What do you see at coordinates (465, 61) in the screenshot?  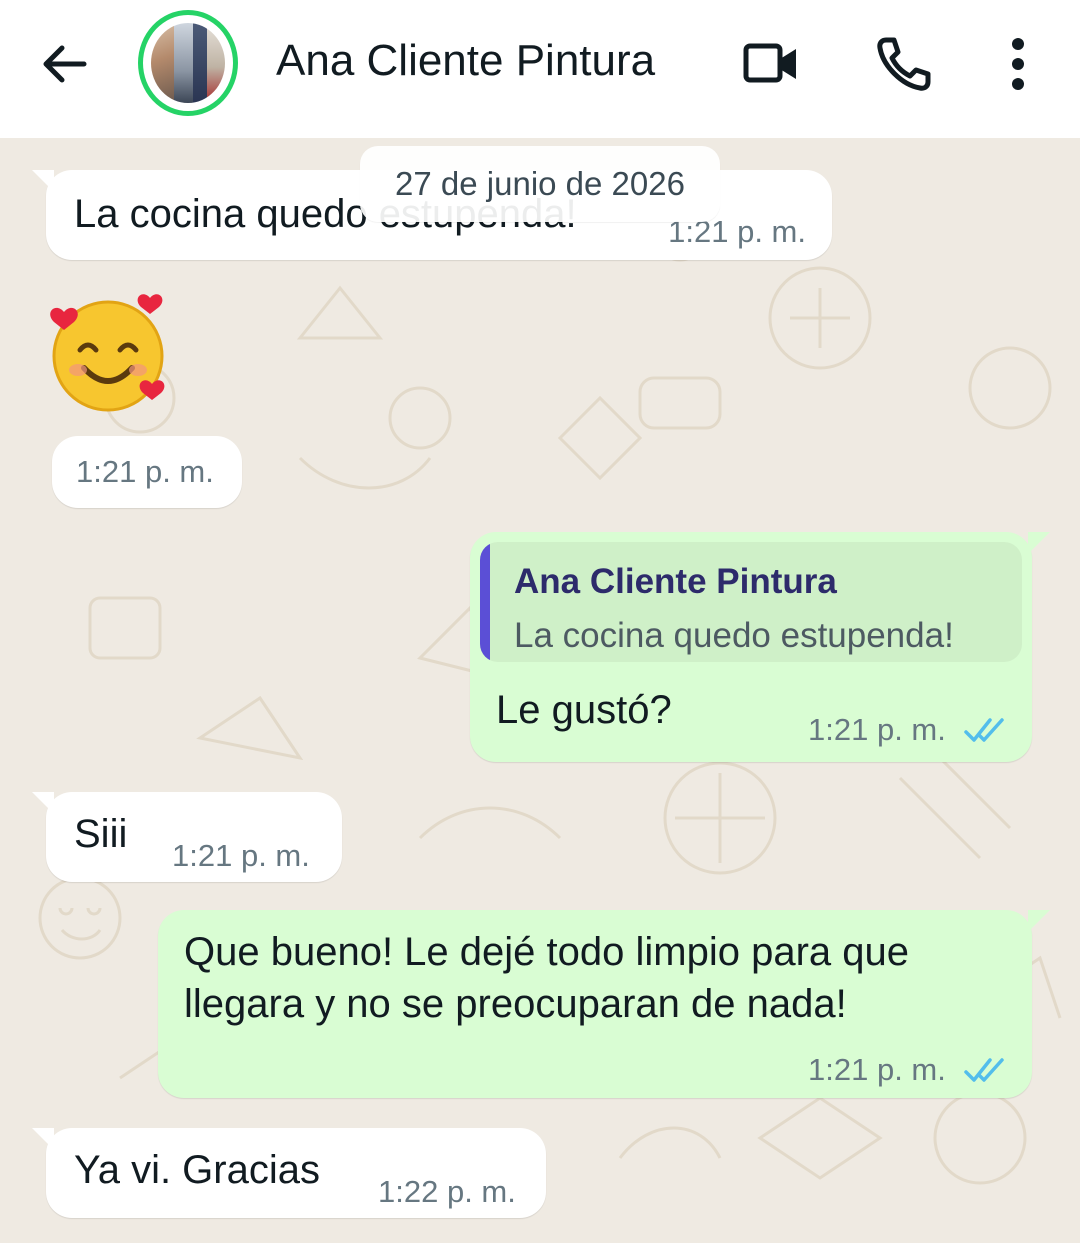 I see `contact-name: Ana Cliente Pintura` at bounding box center [465, 61].